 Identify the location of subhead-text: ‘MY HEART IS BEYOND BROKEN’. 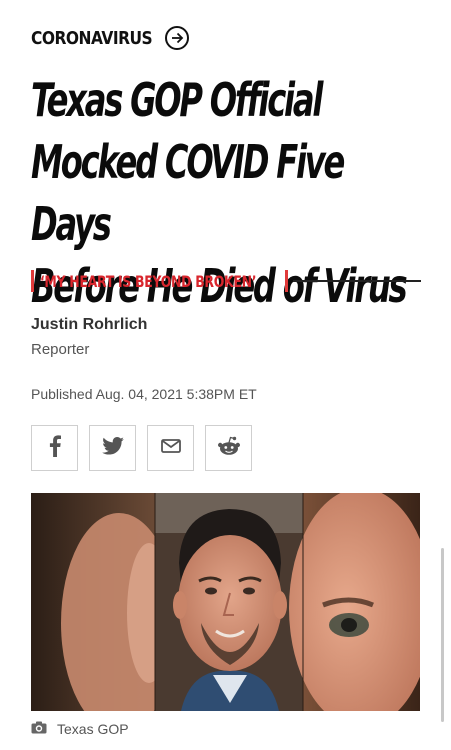
(148, 281).